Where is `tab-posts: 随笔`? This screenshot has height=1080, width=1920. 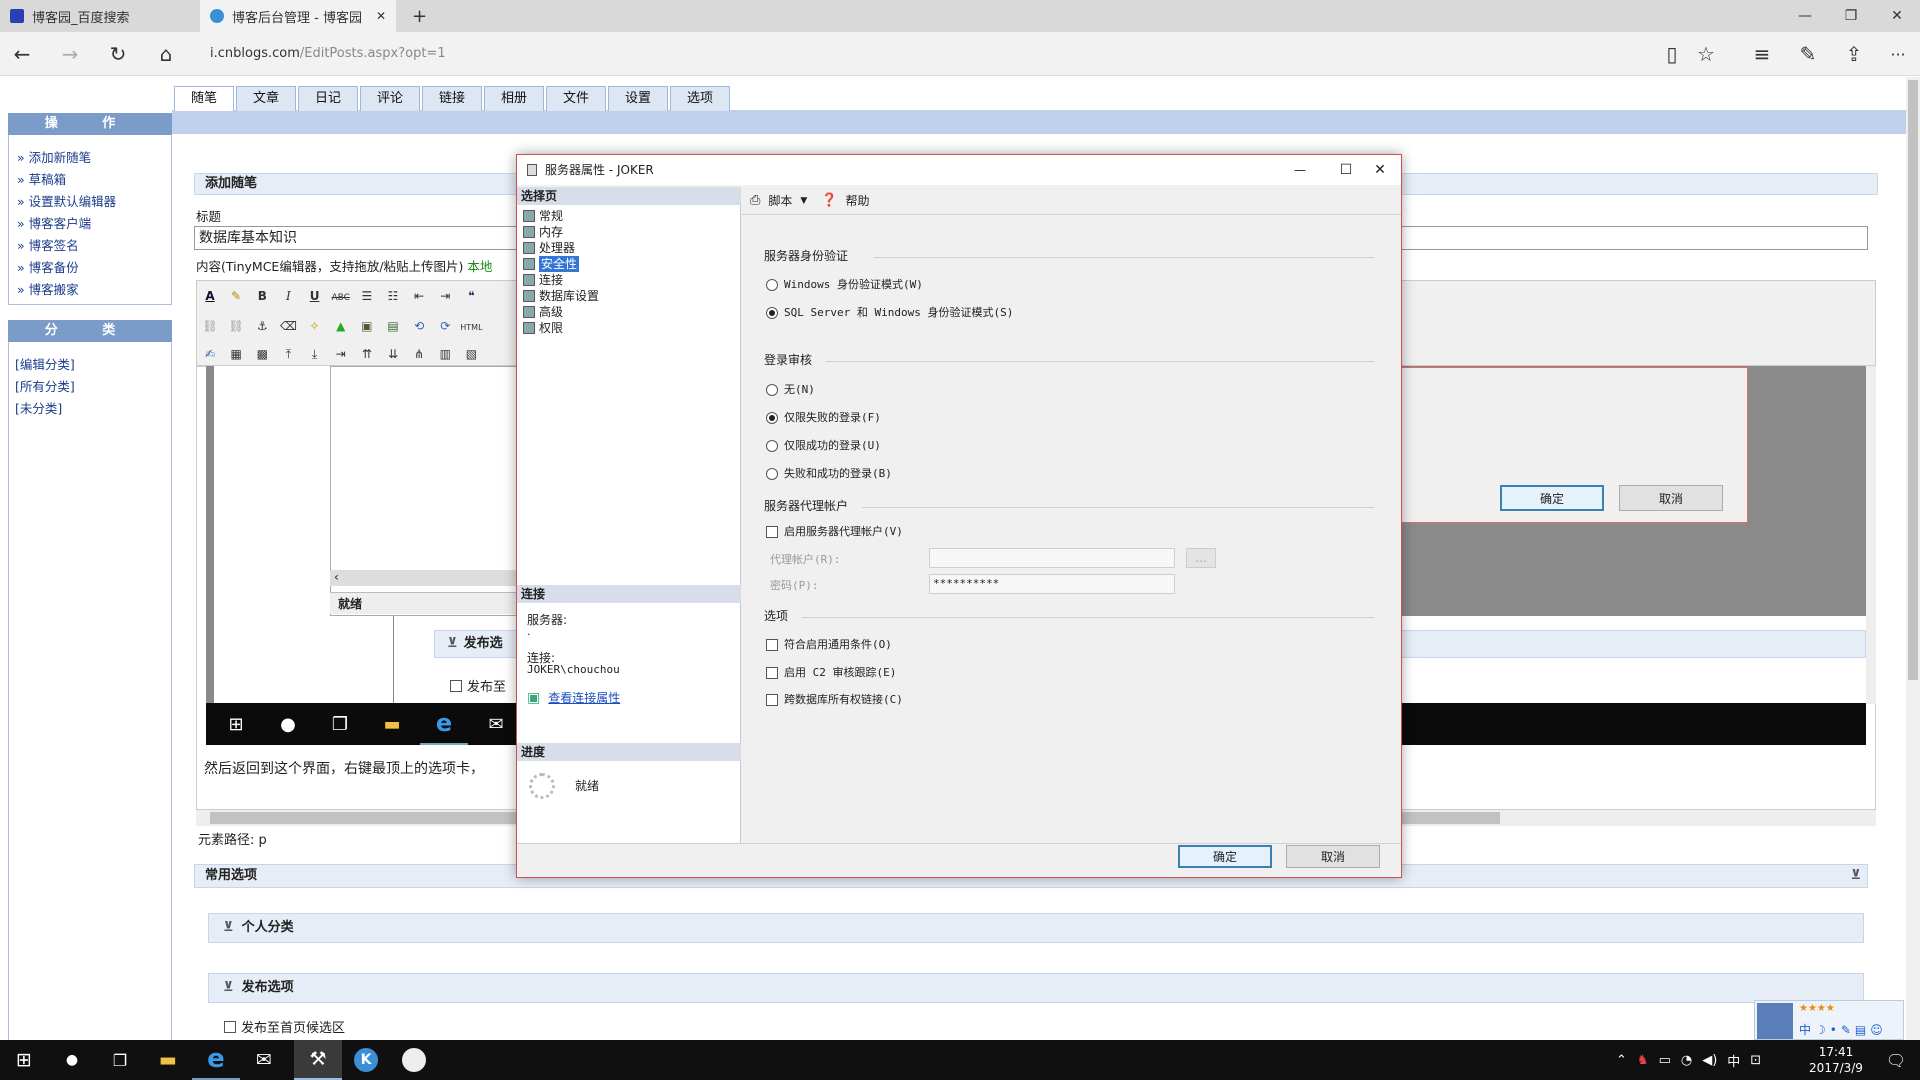 tab-posts: 随笔 is located at coordinates (204, 98).